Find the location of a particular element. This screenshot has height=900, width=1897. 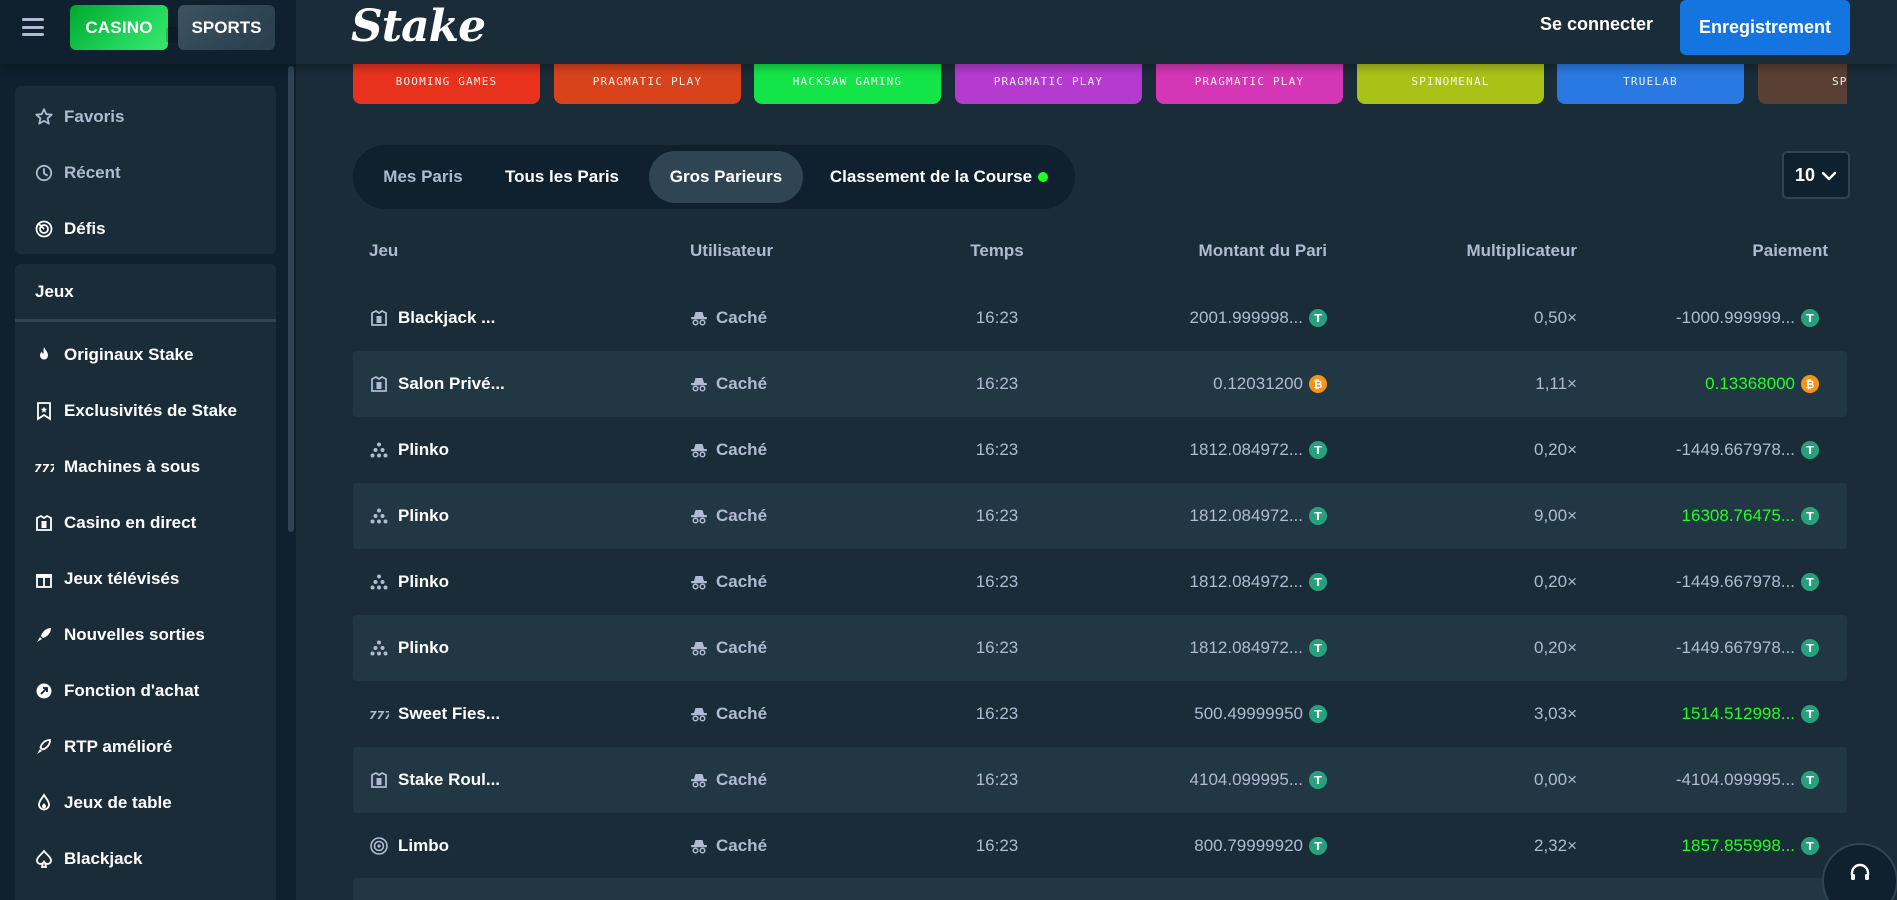

buy-feature-icon is located at coordinates (44, 691).